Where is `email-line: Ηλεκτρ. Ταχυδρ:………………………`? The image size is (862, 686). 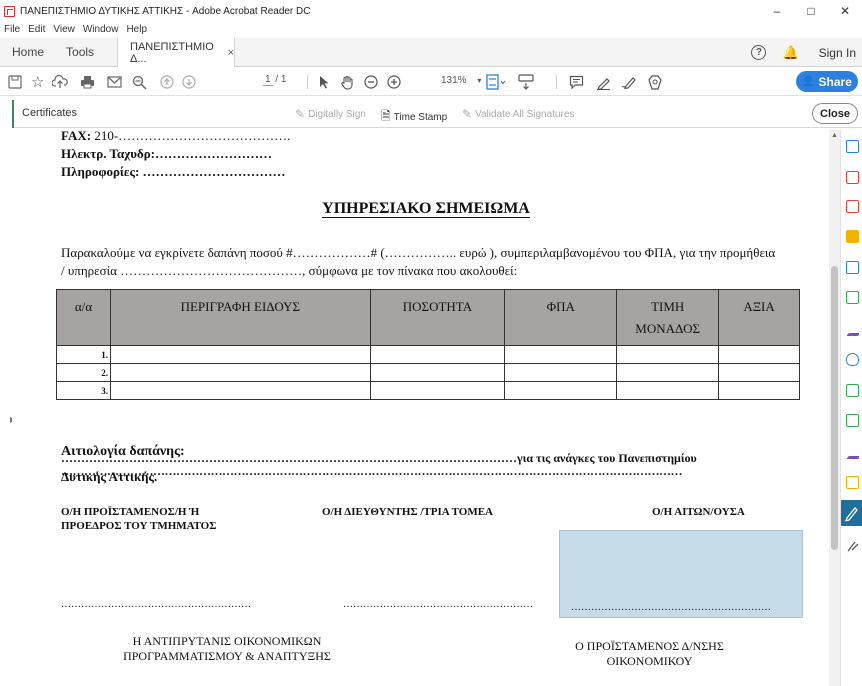
email-line: Ηλεκτρ. Ταχυδρ:……………………… is located at coordinates (167, 153).